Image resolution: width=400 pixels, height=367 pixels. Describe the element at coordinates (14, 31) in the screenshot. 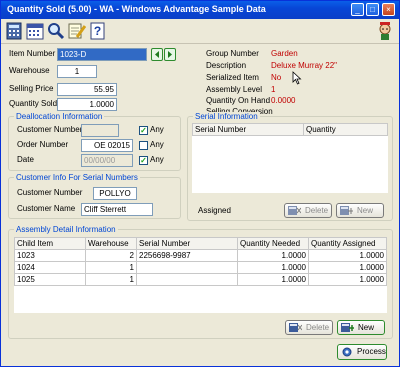

I see `calculator-icon` at that location.